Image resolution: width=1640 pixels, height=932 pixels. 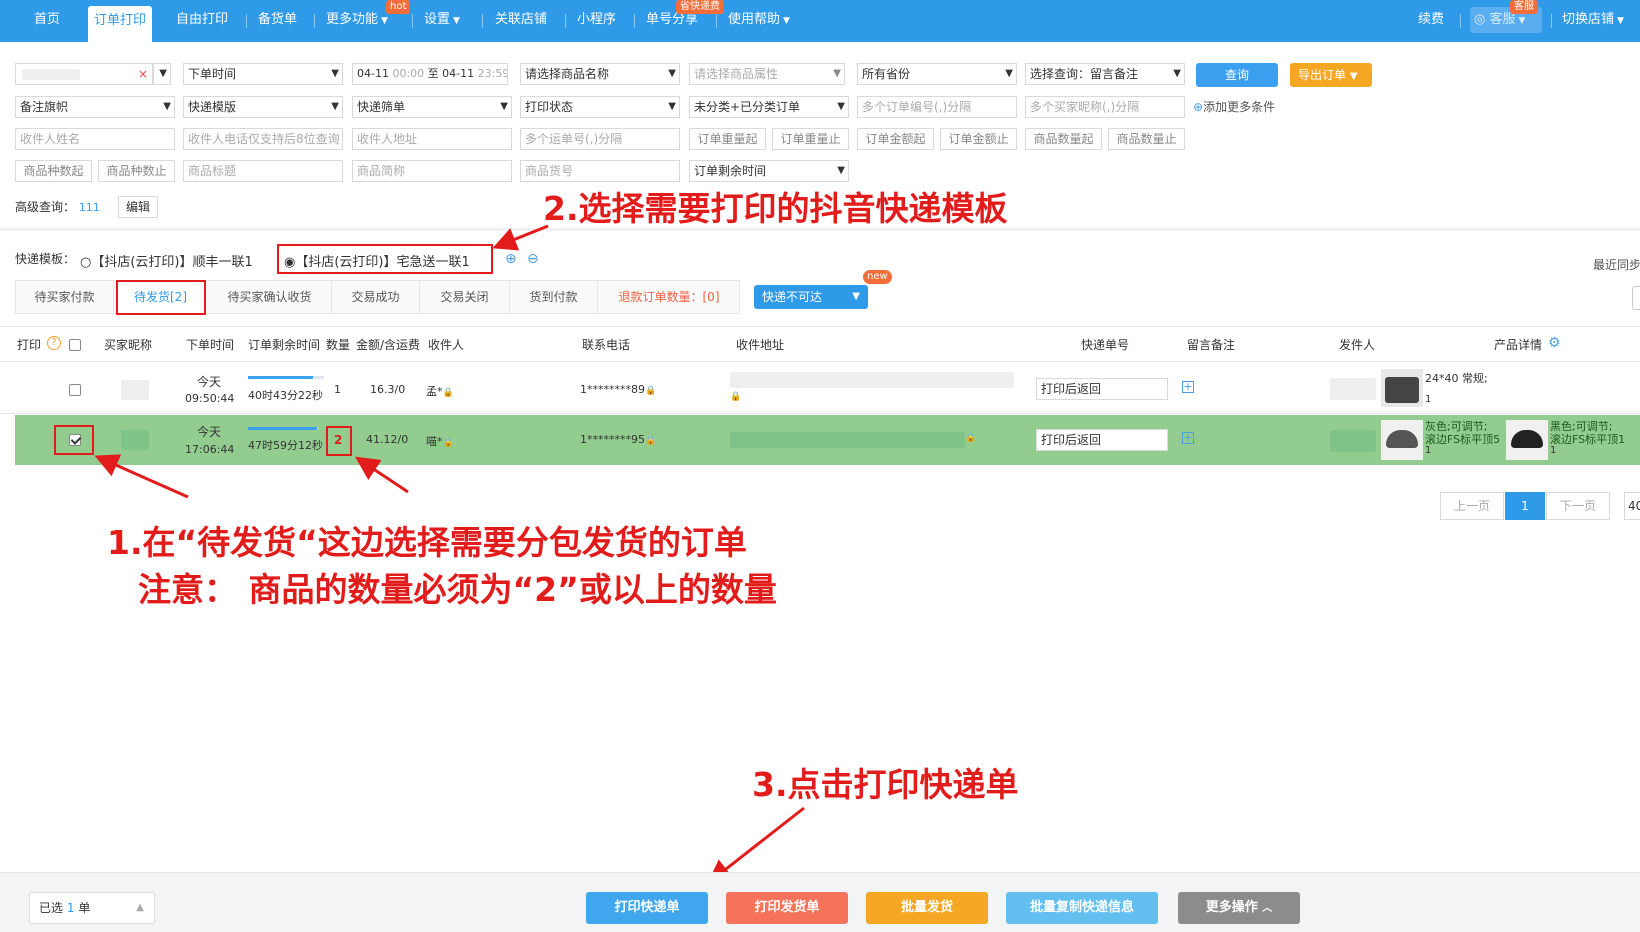 What do you see at coordinates (1231, 907) in the screenshot?
I see `more-actions-label: 更多操作` at bounding box center [1231, 907].